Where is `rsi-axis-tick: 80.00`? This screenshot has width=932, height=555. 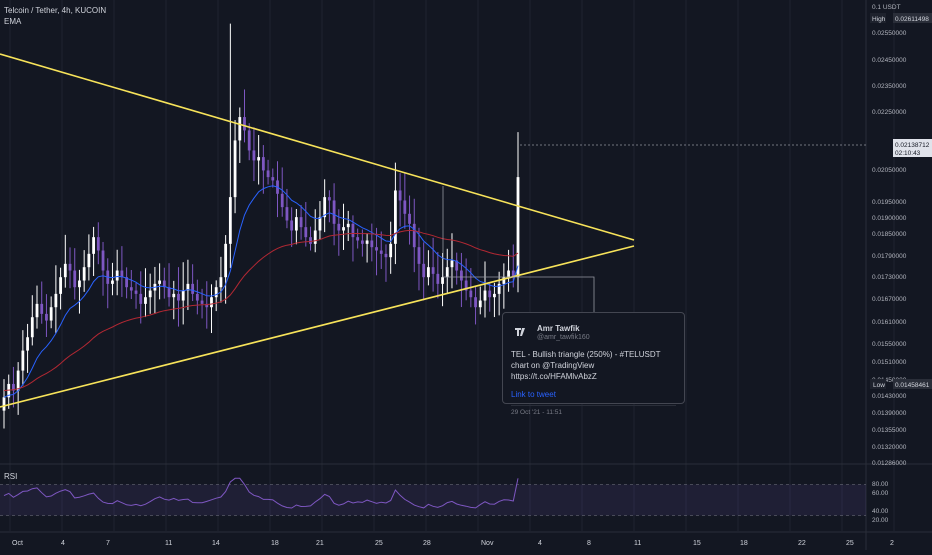
rsi-axis-tick: 80.00 is located at coordinates (880, 484).